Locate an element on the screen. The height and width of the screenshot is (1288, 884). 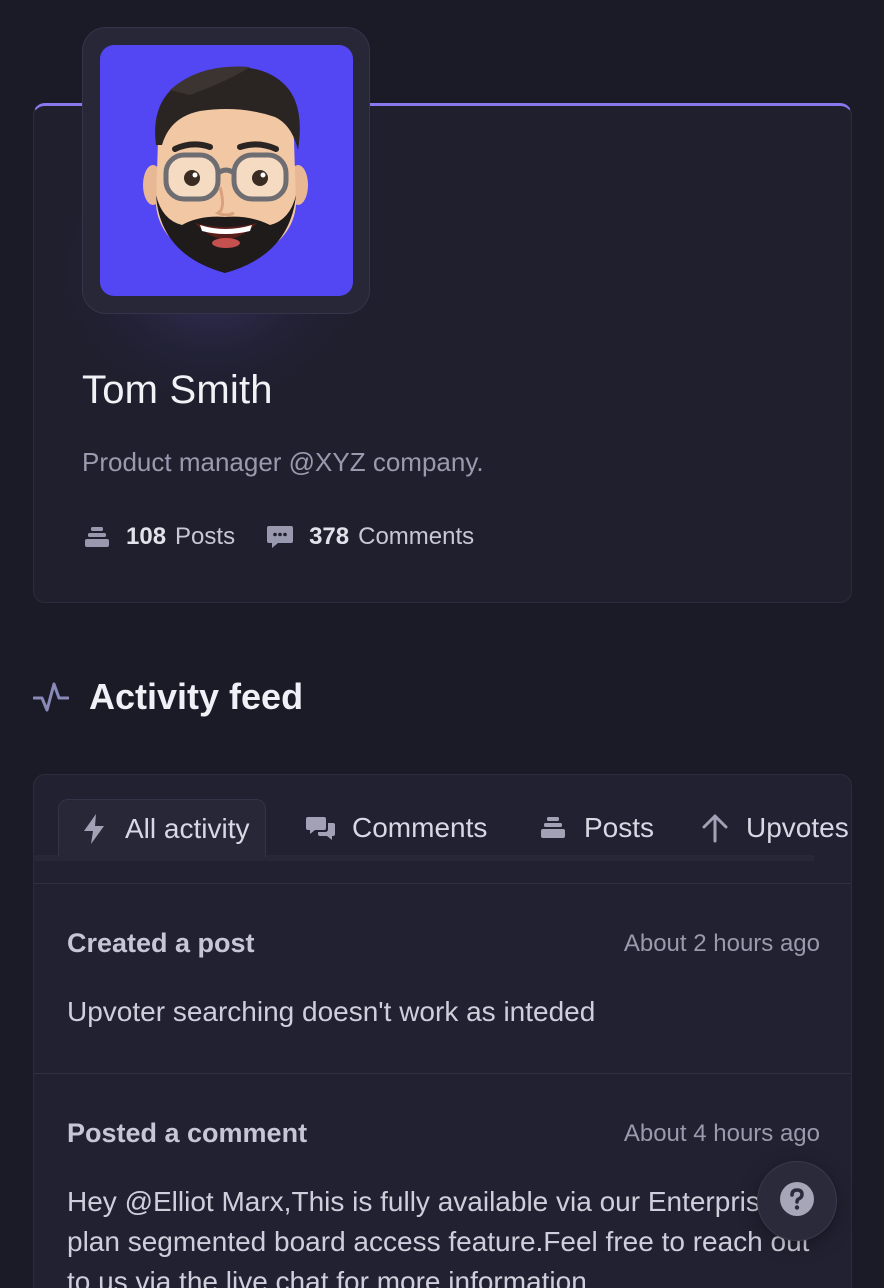
tab-posts: Posts is located at coordinates (595, 828).